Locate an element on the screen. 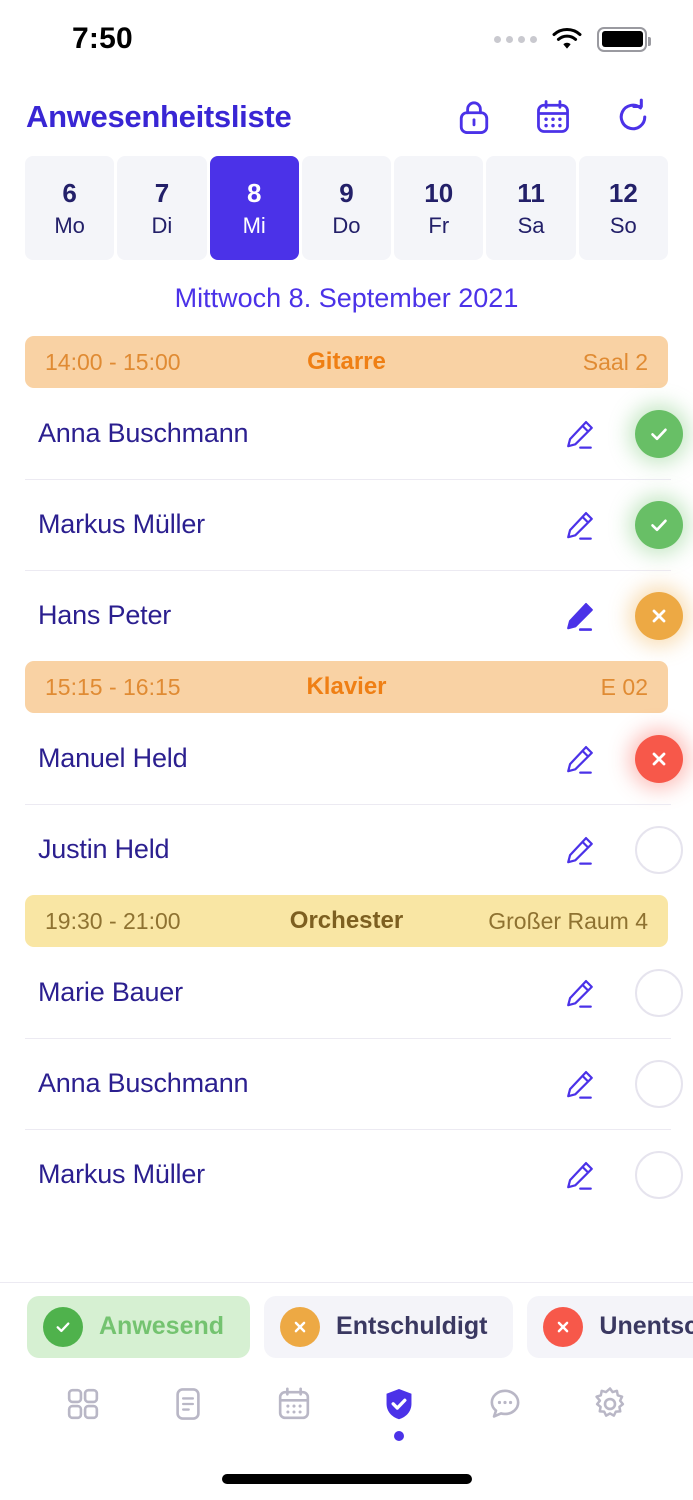  day-tab-mi: 8 Mi is located at coordinates (254, 208).